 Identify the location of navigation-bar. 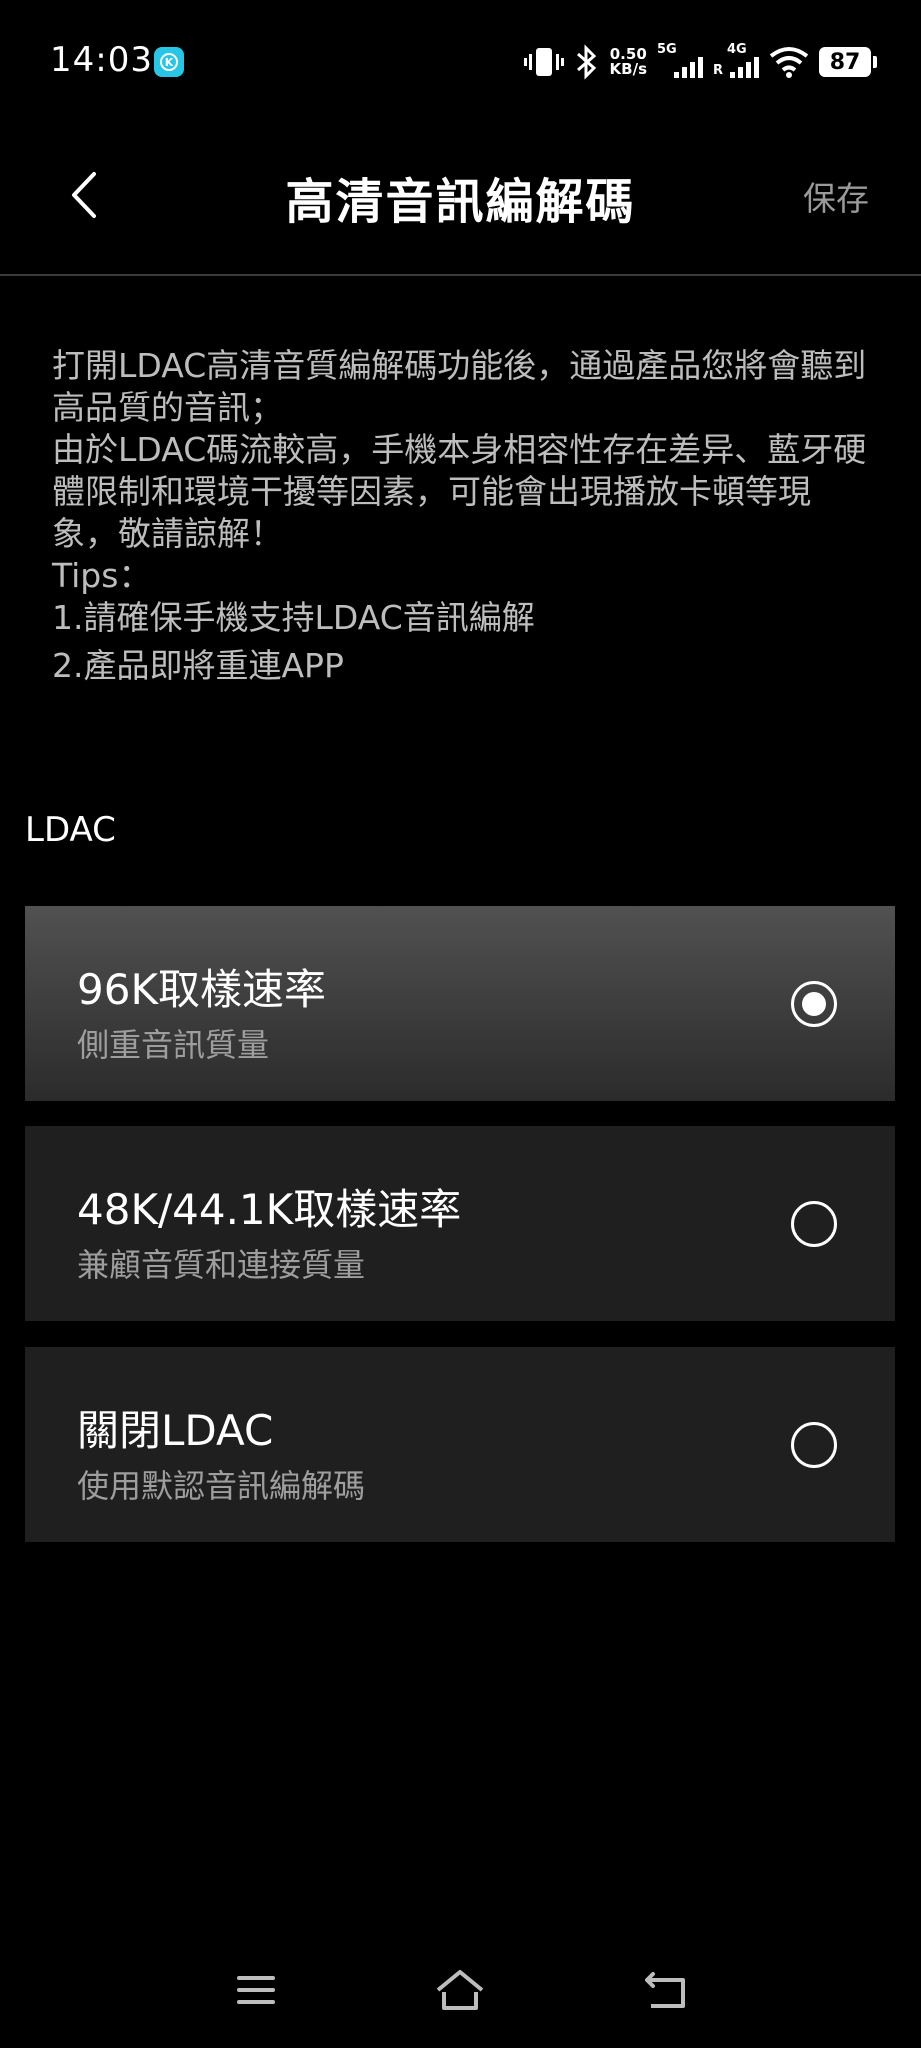
(460, 1995).